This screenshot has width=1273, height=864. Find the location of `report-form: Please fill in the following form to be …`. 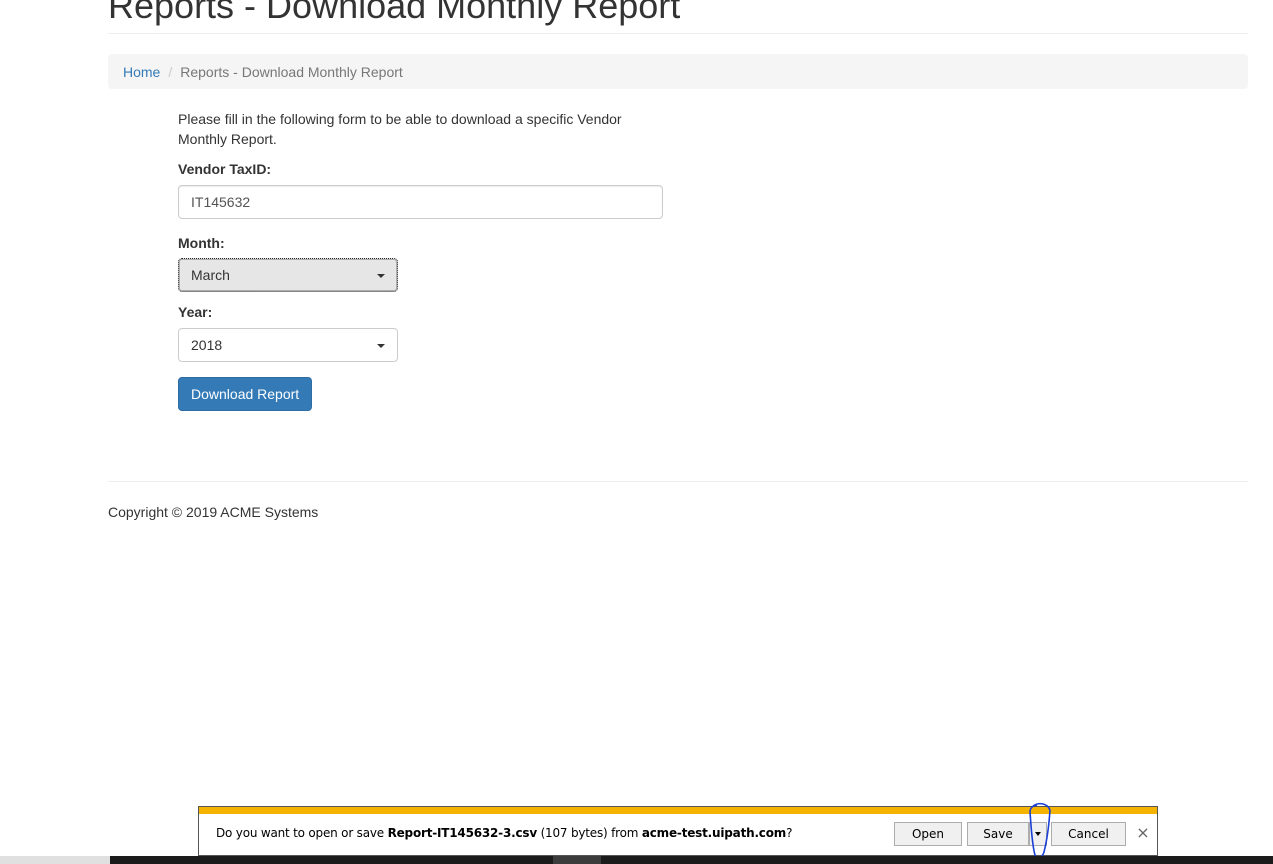

report-form: Please fill in the following form to be … is located at coordinates (420, 260).